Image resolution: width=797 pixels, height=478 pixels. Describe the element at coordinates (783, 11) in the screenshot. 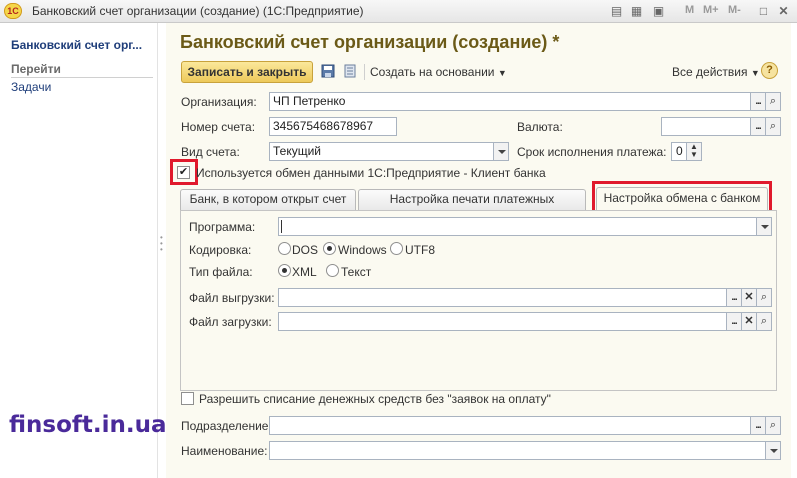

I see `close-icon: ✕` at that location.